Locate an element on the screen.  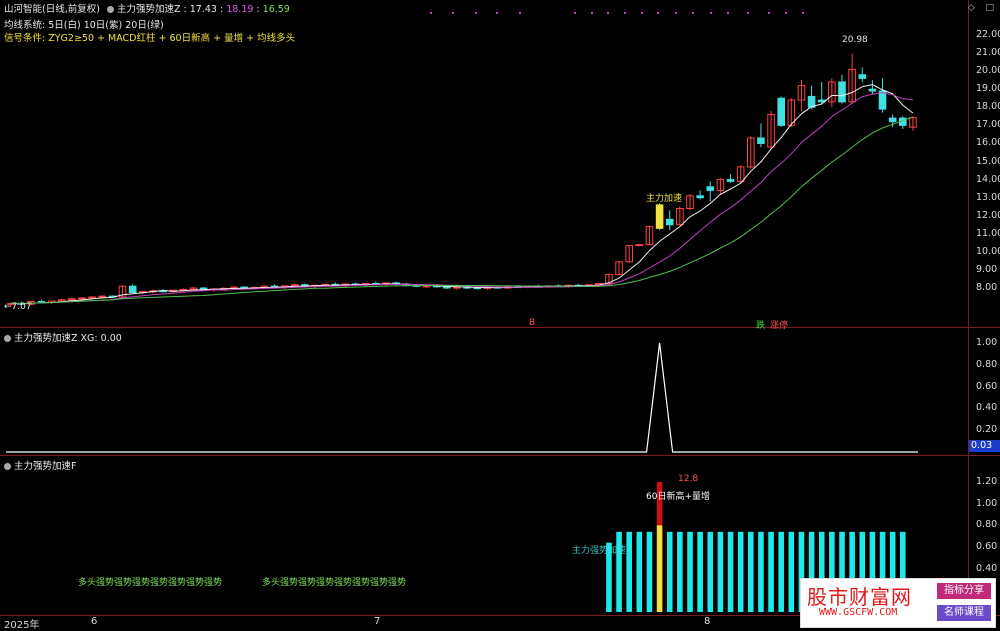
indicator-share-button: 指标分享 is located at coordinates (964, 591).